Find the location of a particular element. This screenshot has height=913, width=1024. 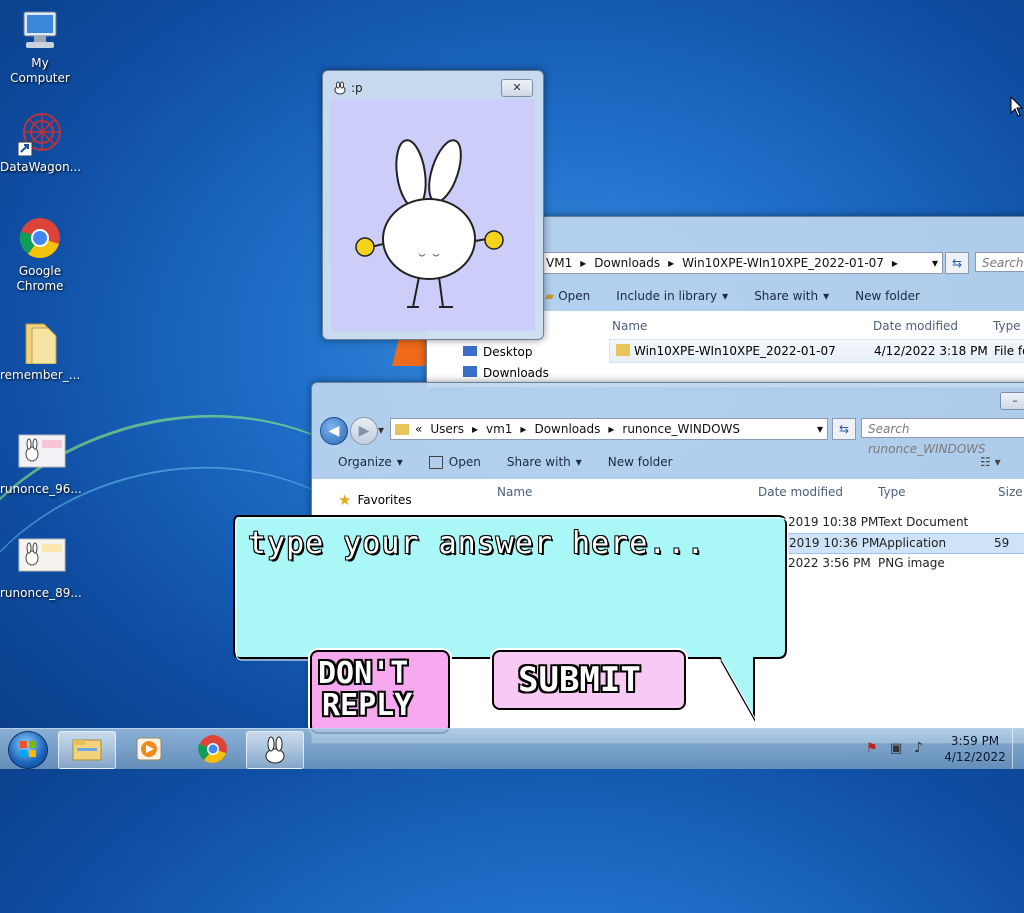

open-button: Open is located at coordinates (454, 462).